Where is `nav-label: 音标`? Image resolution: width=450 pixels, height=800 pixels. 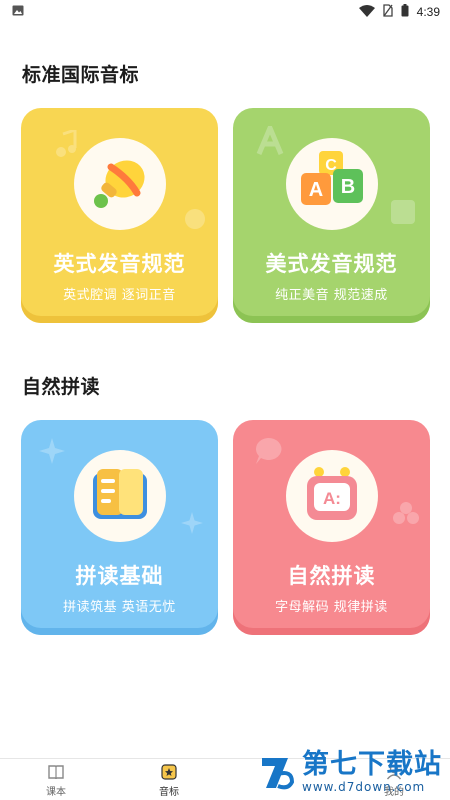 nav-label: 音标 is located at coordinates (169, 792).